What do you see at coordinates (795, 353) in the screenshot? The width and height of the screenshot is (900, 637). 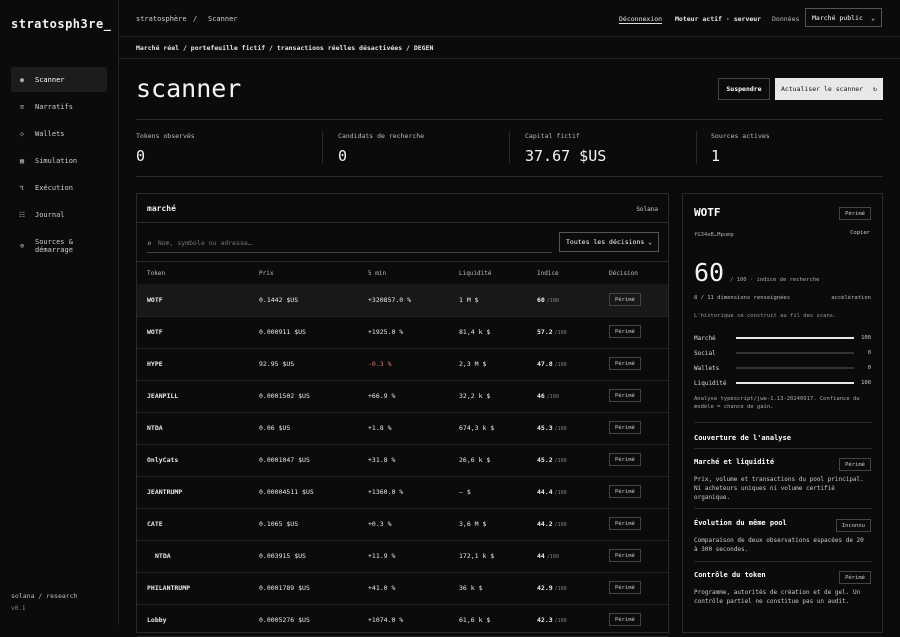 I see `metric-bar` at bounding box center [795, 353].